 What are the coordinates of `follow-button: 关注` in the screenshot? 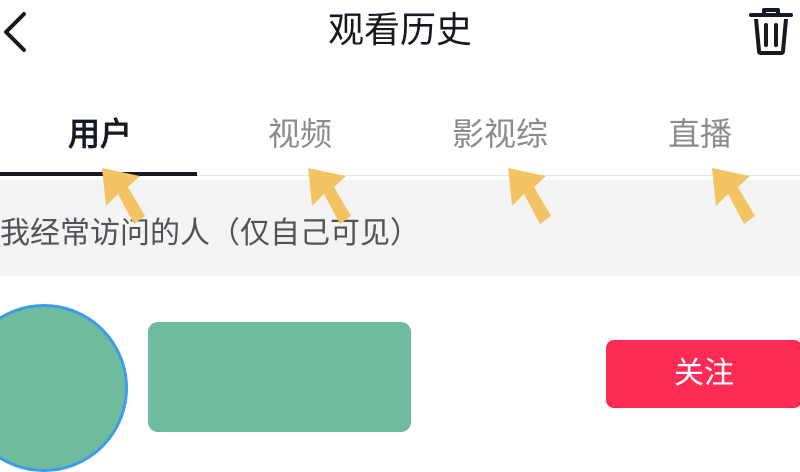 It's located at (703, 374).